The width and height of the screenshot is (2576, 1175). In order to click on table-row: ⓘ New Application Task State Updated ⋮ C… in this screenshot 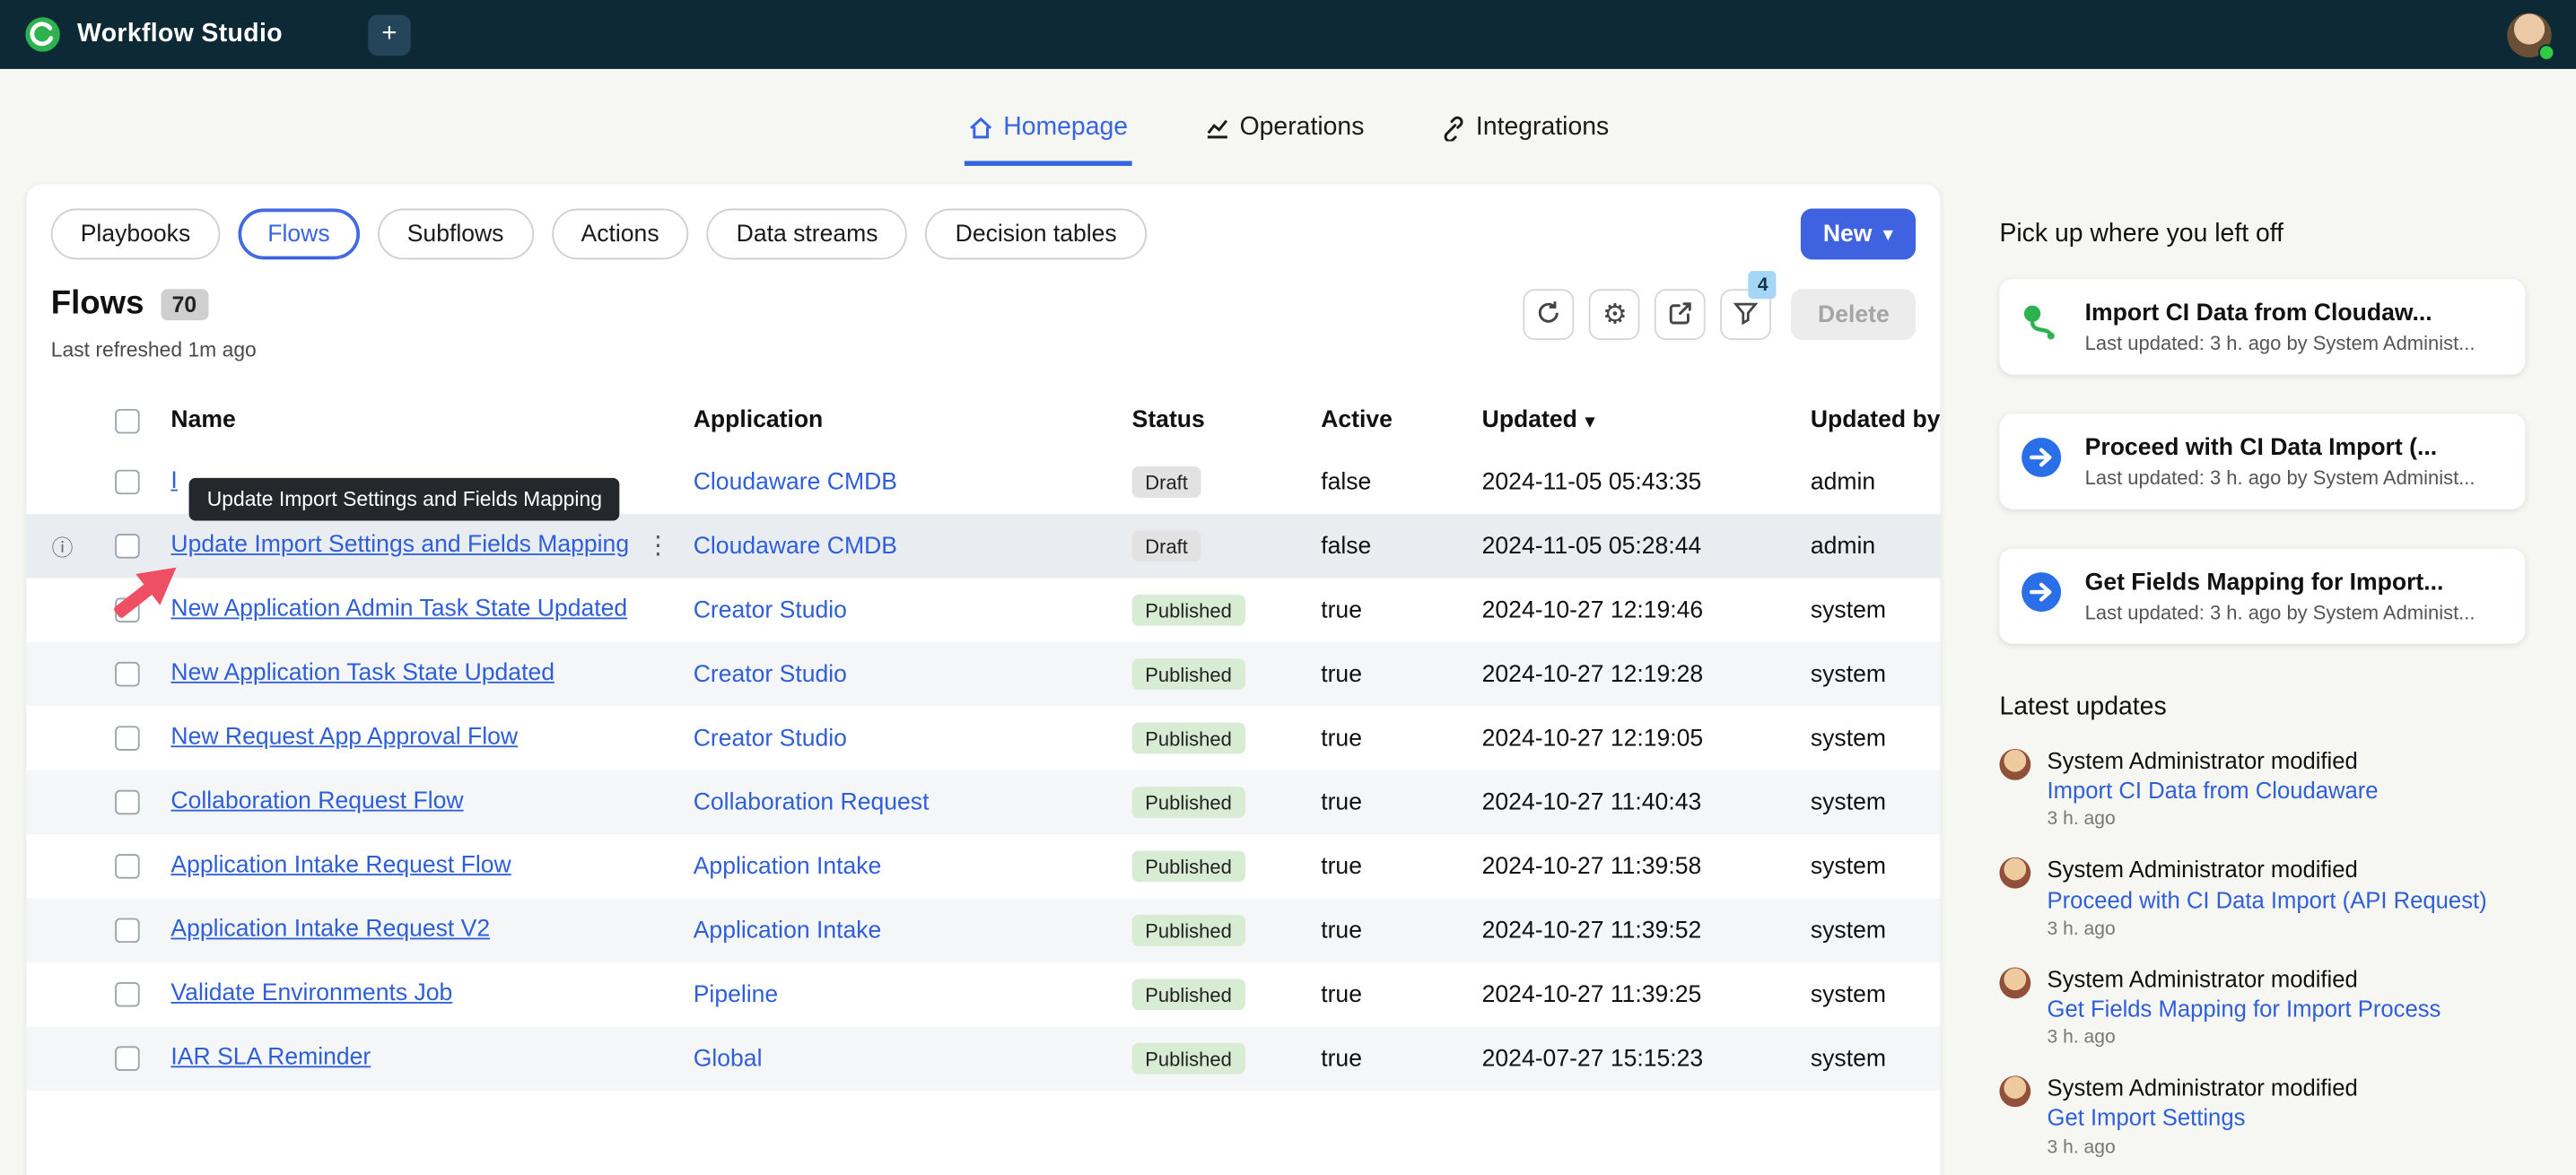, I will do `click(983, 674)`.